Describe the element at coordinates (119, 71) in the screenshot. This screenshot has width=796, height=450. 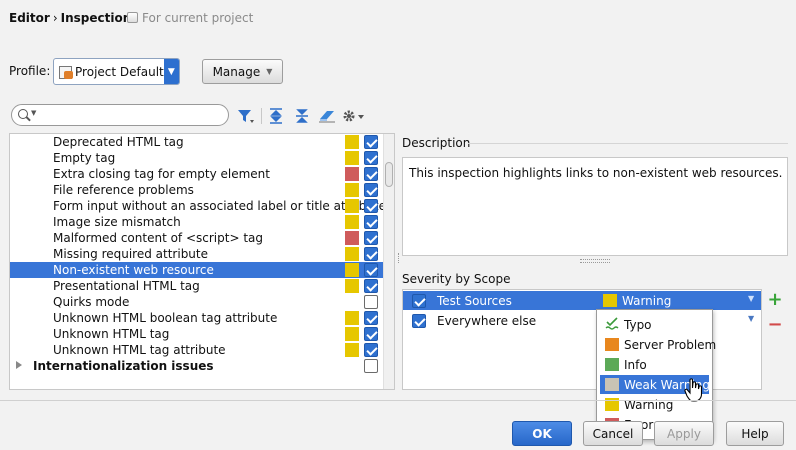
I see `profile-value: Project Default` at that location.